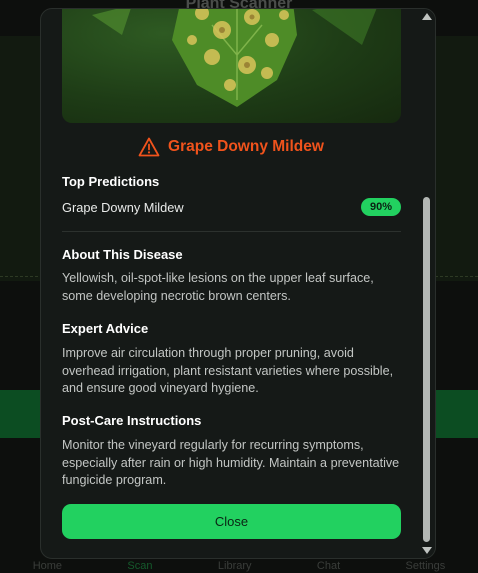 This screenshot has width=478, height=573. Describe the element at coordinates (234, 58) in the screenshot. I see `leaf-photo-illustration` at that location.